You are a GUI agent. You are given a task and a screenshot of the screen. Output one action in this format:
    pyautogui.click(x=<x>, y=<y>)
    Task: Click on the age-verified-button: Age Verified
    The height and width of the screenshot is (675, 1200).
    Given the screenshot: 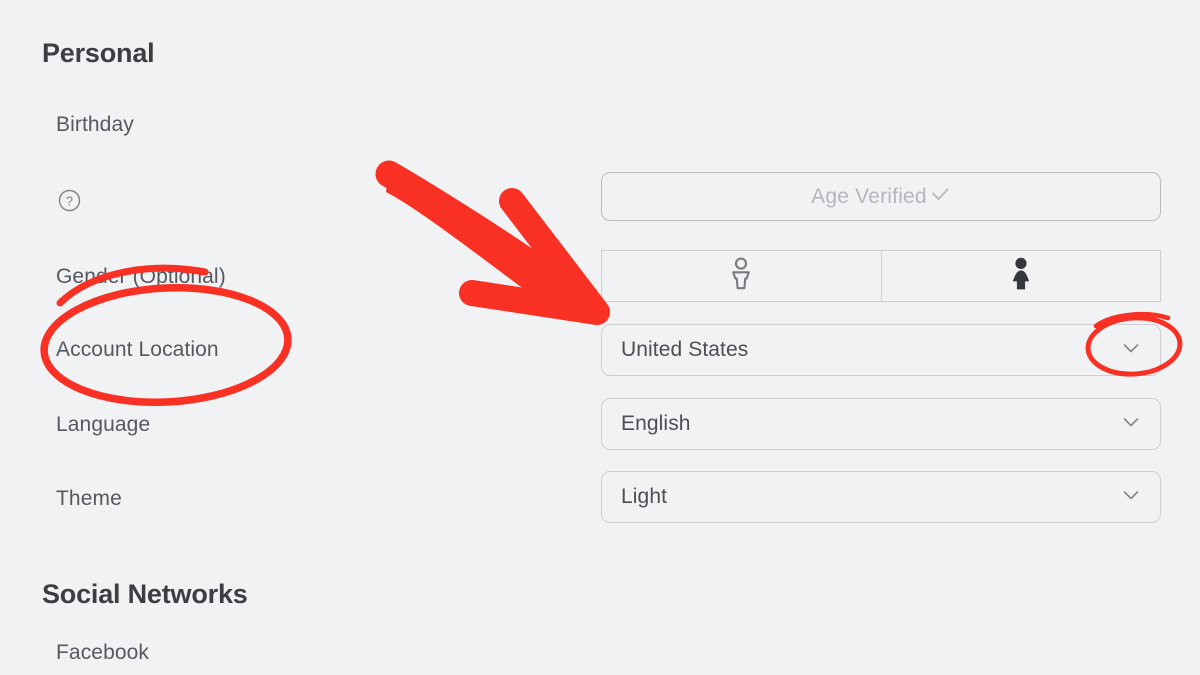 What is the action you would take?
    pyautogui.click(x=881, y=196)
    